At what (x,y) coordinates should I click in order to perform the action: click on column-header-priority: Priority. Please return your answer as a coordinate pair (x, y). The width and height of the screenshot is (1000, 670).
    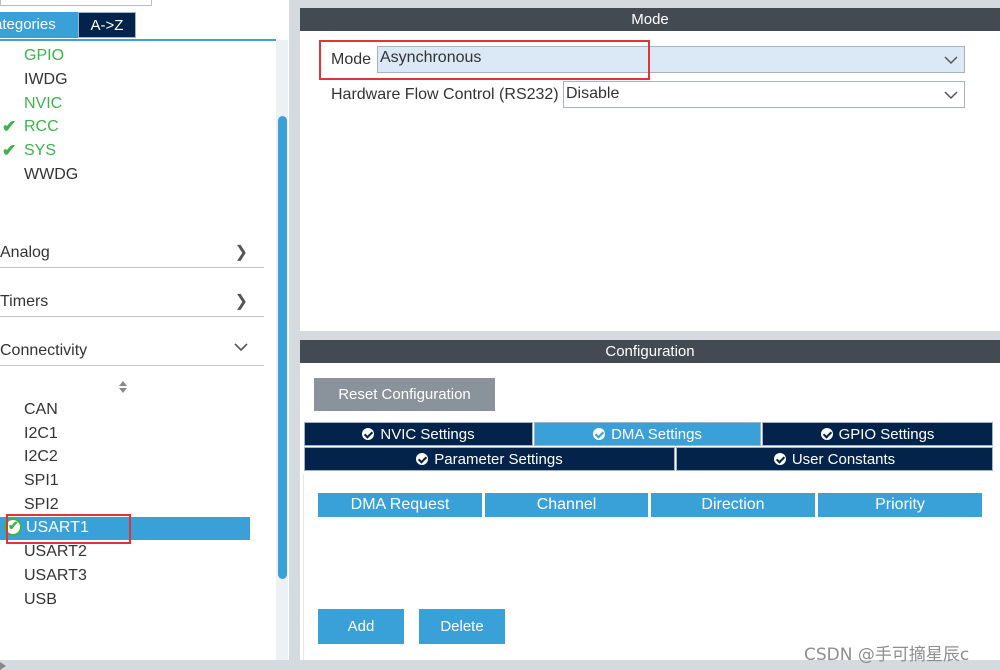
    Looking at the image, I should click on (900, 505).